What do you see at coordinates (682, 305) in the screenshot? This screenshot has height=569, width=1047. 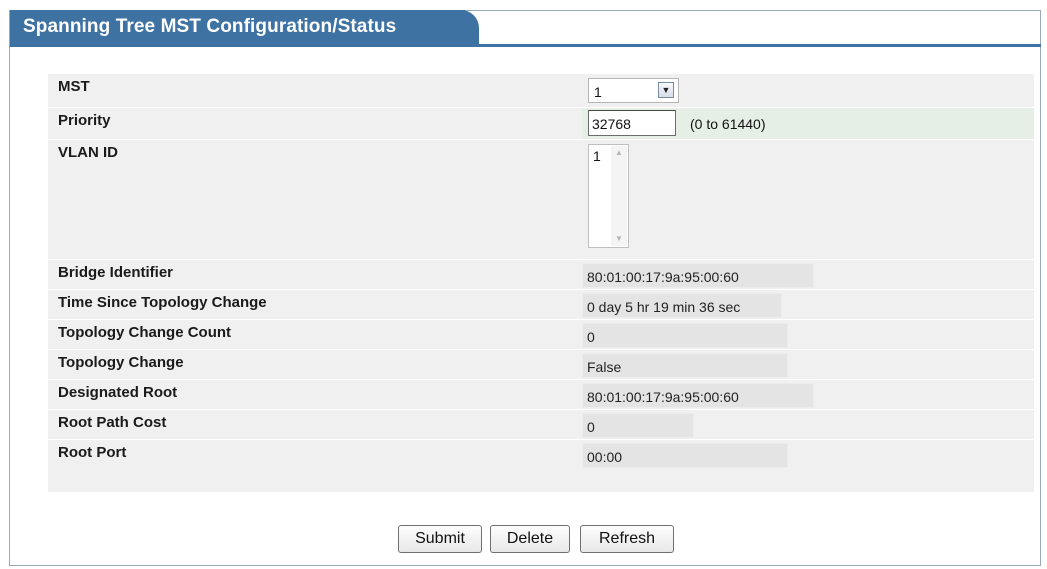 I see `time-since-topology-change-value: 0 day 5 hr 19 min 36 sec` at bounding box center [682, 305].